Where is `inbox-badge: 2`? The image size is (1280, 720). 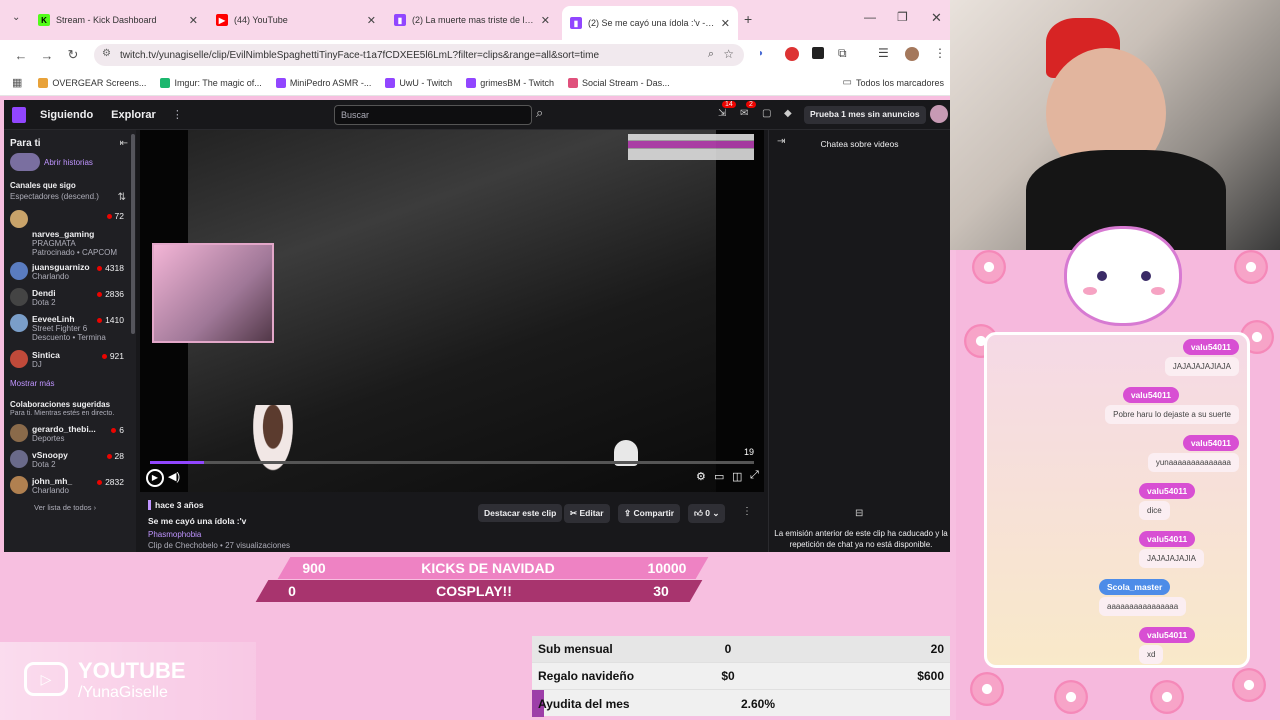
inbox-badge: 2 is located at coordinates (751, 104).